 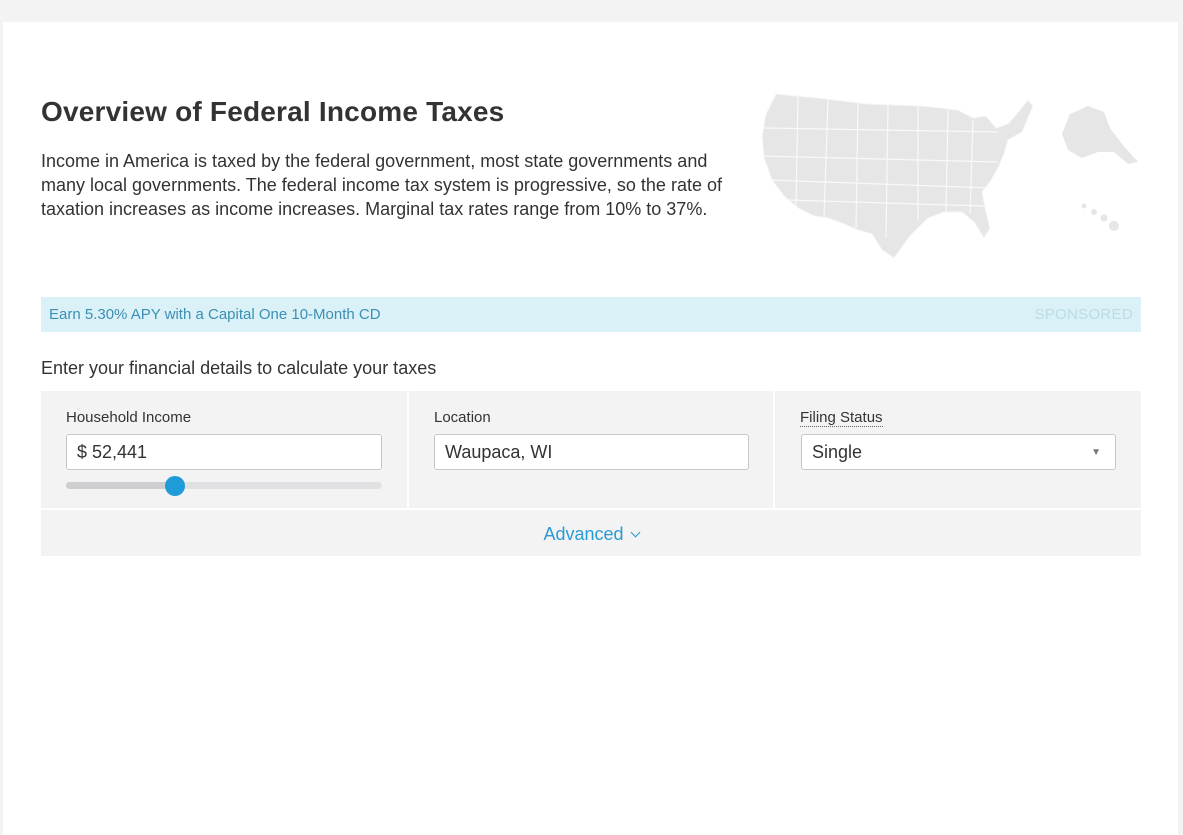 I want to click on contiguous-us-shape, so click(x=897, y=176).